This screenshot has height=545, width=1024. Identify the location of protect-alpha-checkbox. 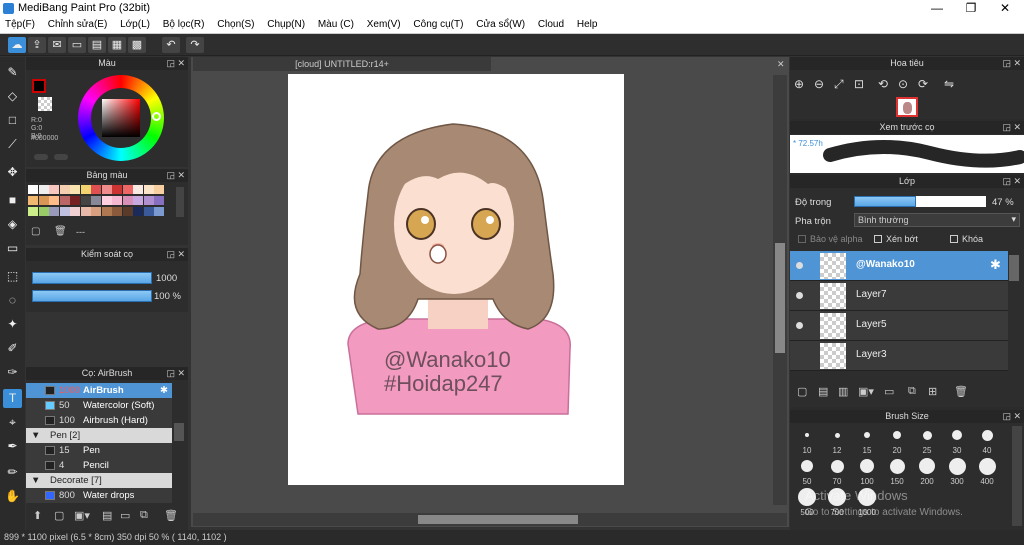
(802, 239).